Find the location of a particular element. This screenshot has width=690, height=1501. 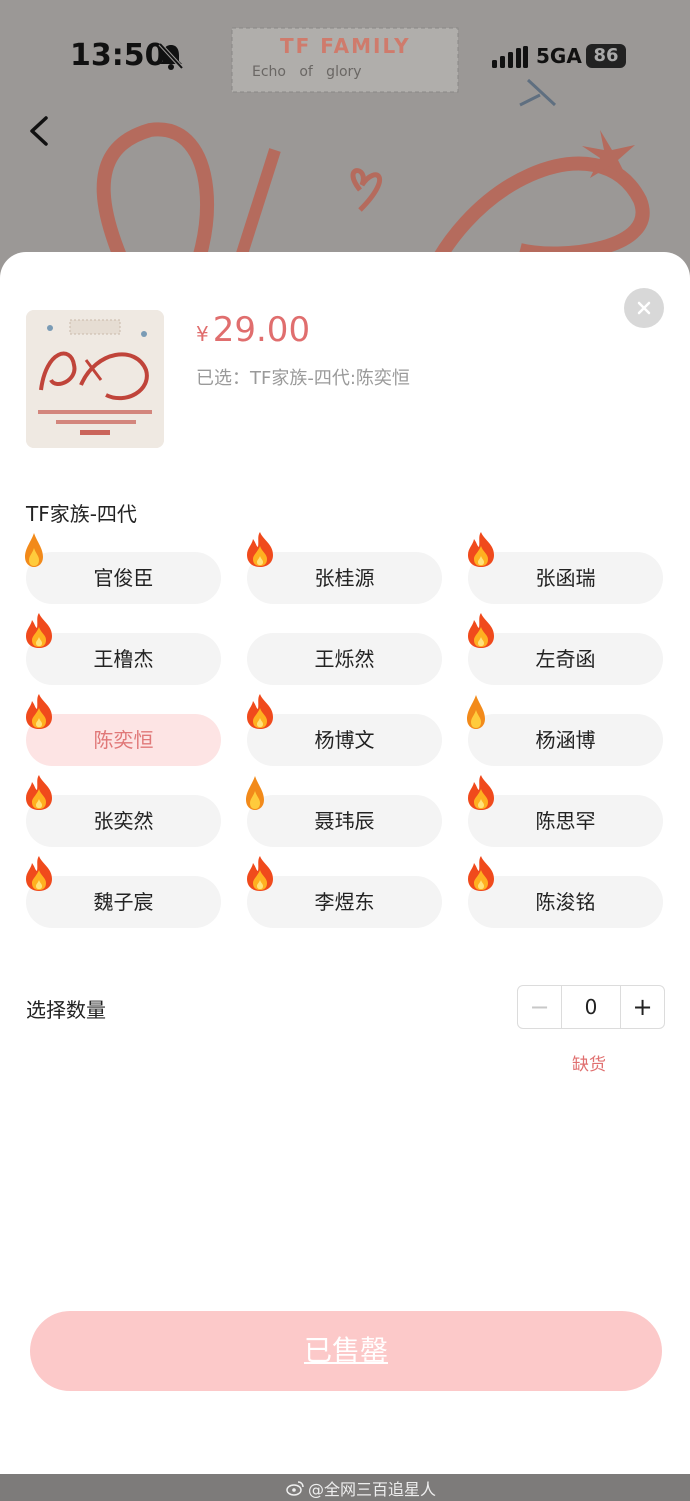

sold-out-button: 已售罄 is located at coordinates (346, 1351).